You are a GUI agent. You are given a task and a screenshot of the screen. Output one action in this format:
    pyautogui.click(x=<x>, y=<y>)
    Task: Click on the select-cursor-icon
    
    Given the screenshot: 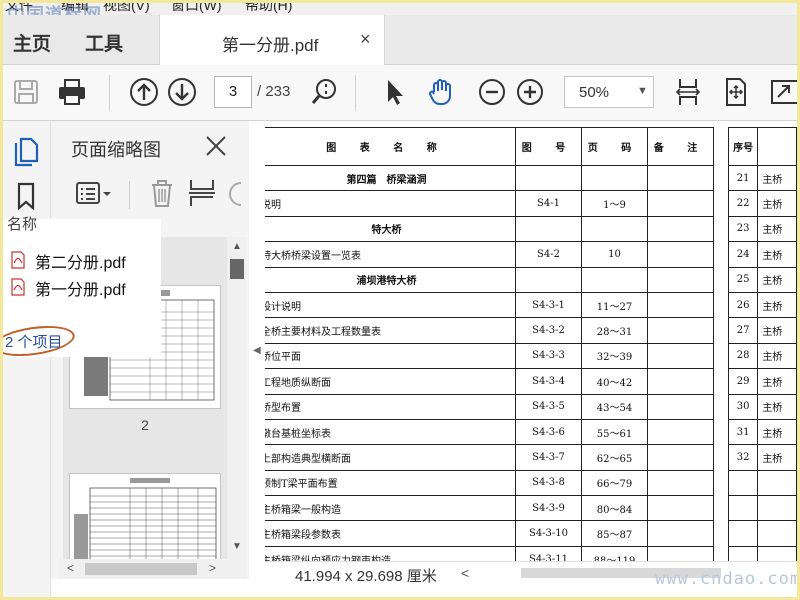 What is the action you would take?
    pyautogui.click(x=394, y=92)
    